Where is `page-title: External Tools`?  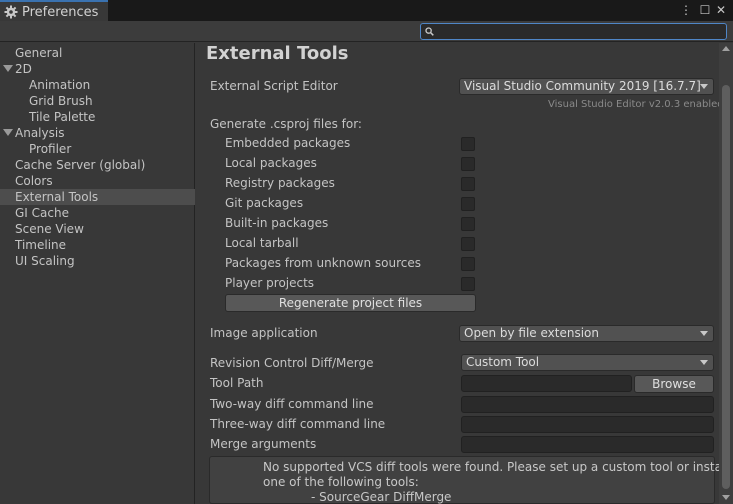
page-title: External Tools is located at coordinates (277, 53).